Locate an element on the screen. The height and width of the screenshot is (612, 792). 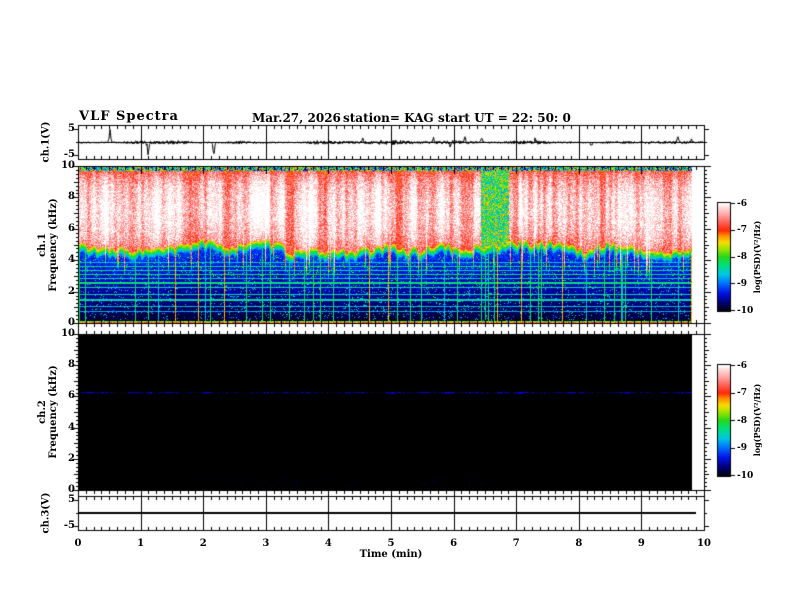
x-tick-label: 7 is located at coordinates (516, 543).